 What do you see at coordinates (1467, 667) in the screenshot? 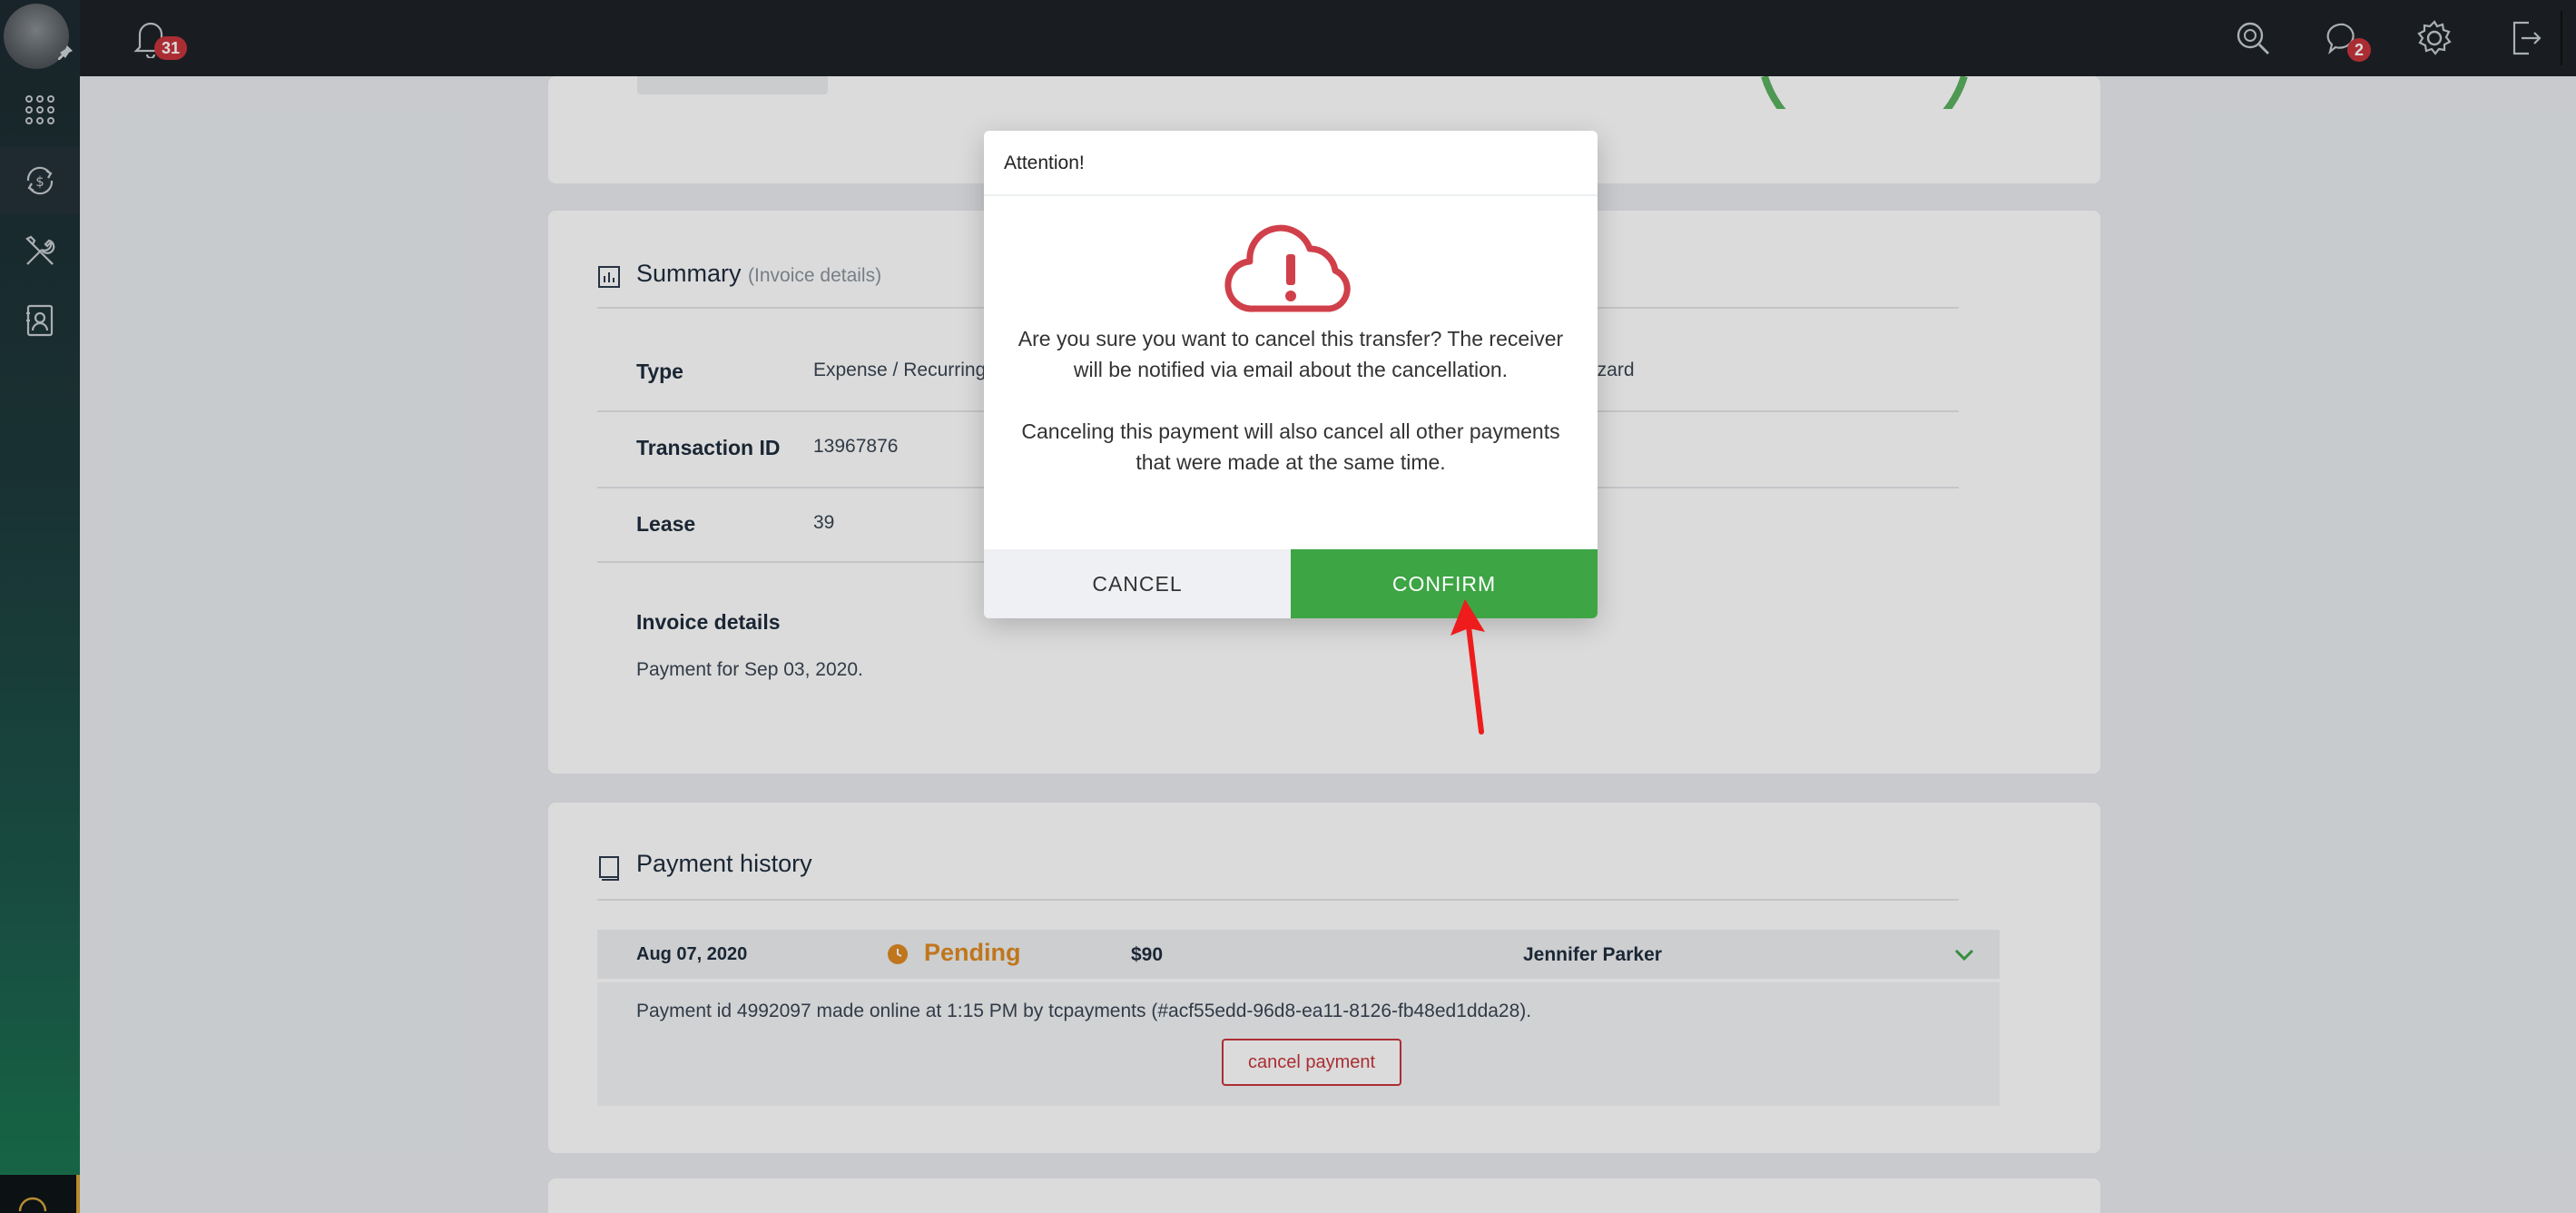
I see `annotation-arrow` at bounding box center [1467, 667].